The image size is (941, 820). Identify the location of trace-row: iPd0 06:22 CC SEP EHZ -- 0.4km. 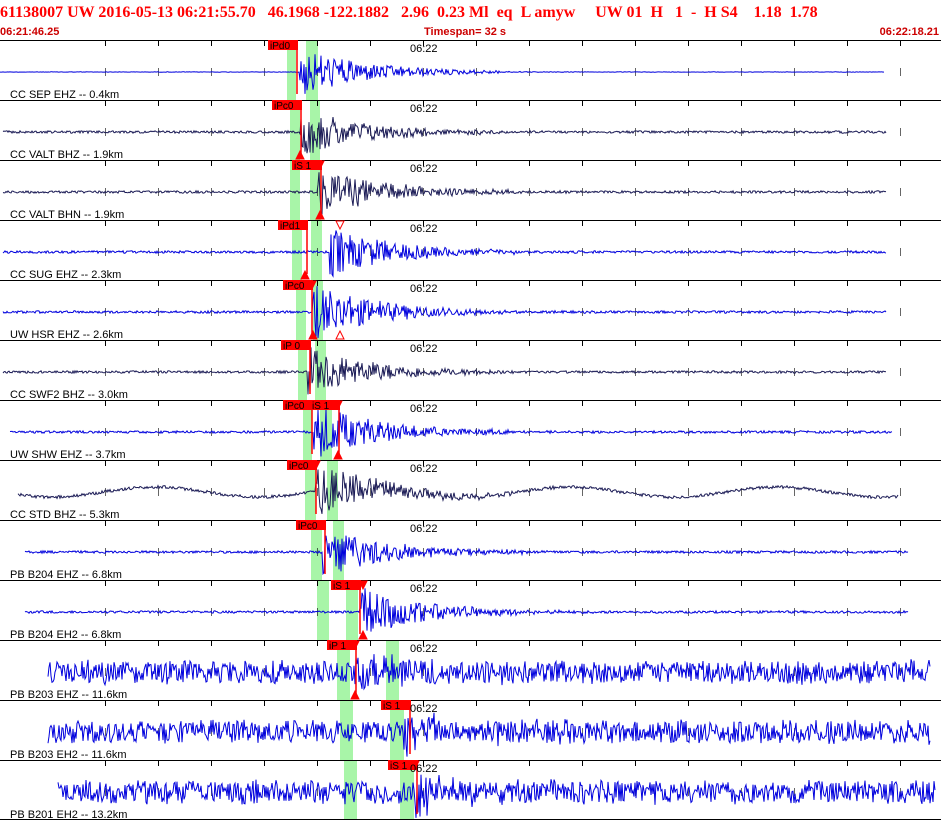
(470, 70).